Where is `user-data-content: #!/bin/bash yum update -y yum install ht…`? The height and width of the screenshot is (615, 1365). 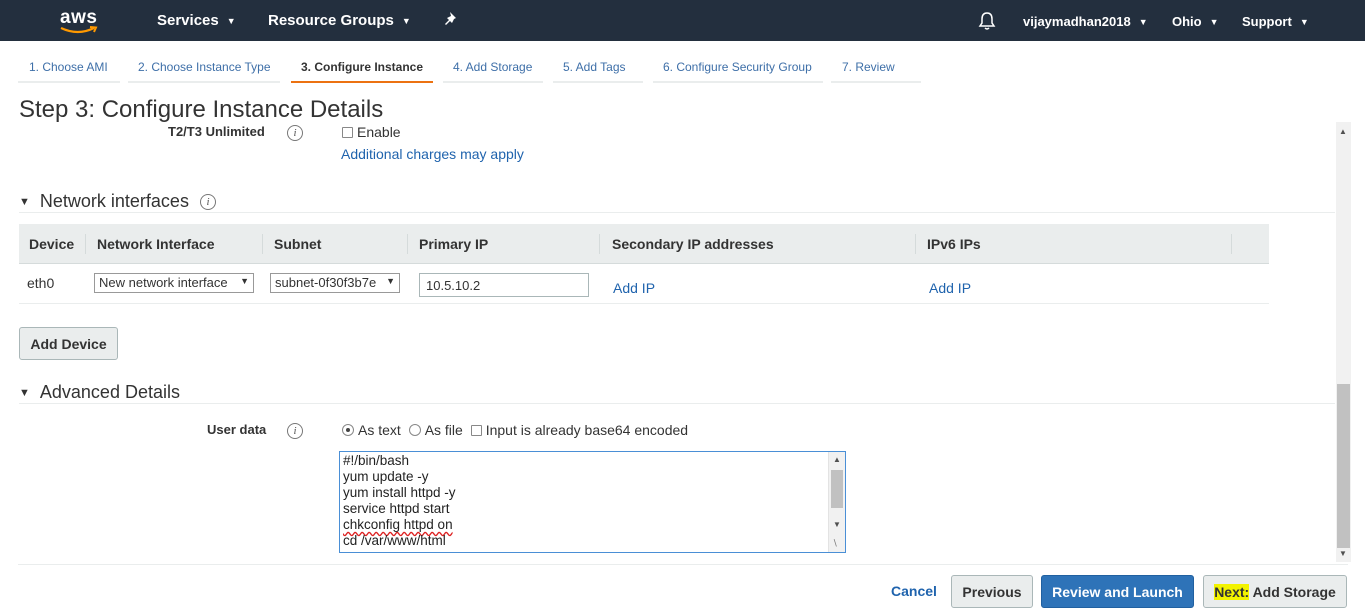 user-data-content: #!/bin/bash yum update -y yum install ht… is located at coordinates (399, 501).